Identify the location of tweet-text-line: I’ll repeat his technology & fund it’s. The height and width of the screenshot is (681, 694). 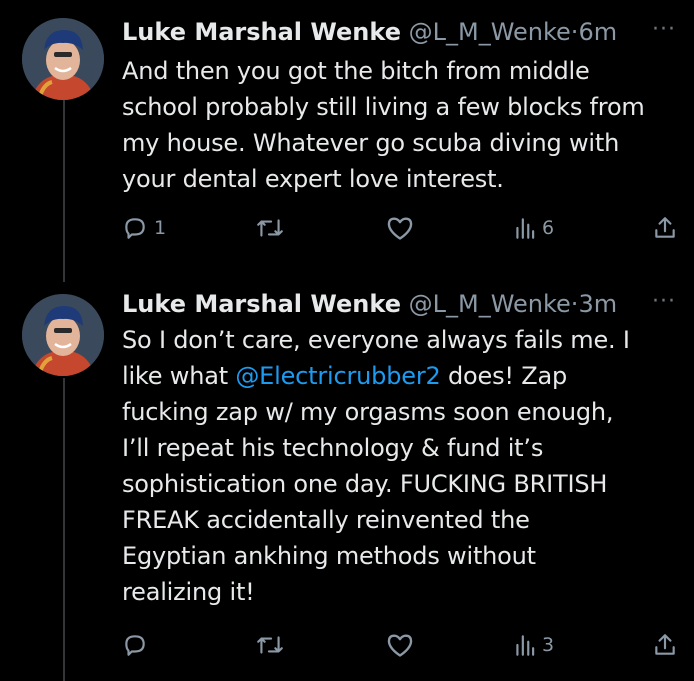
(333, 448).